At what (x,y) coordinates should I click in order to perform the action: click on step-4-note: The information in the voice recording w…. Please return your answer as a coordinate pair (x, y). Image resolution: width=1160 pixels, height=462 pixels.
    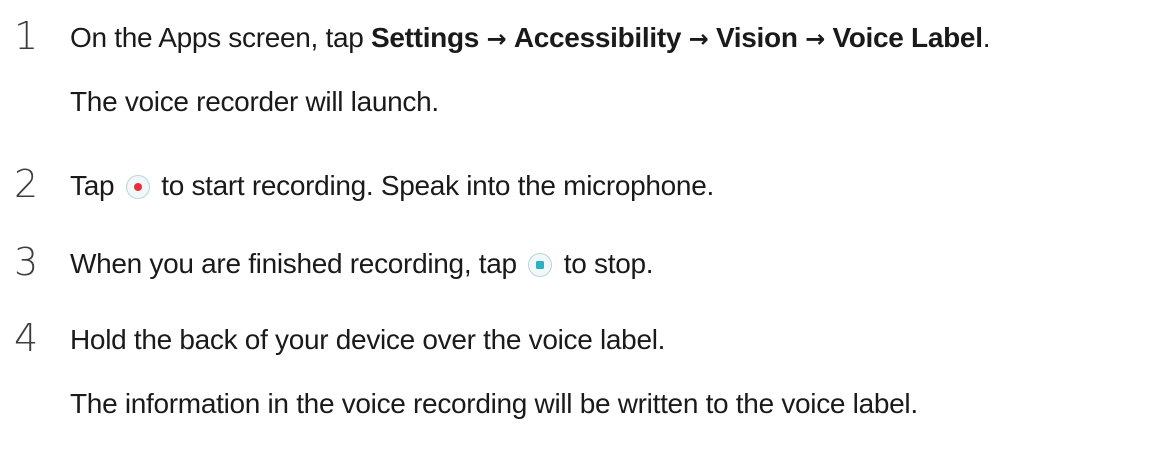
    Looking at the image, I should click on (494, 403).